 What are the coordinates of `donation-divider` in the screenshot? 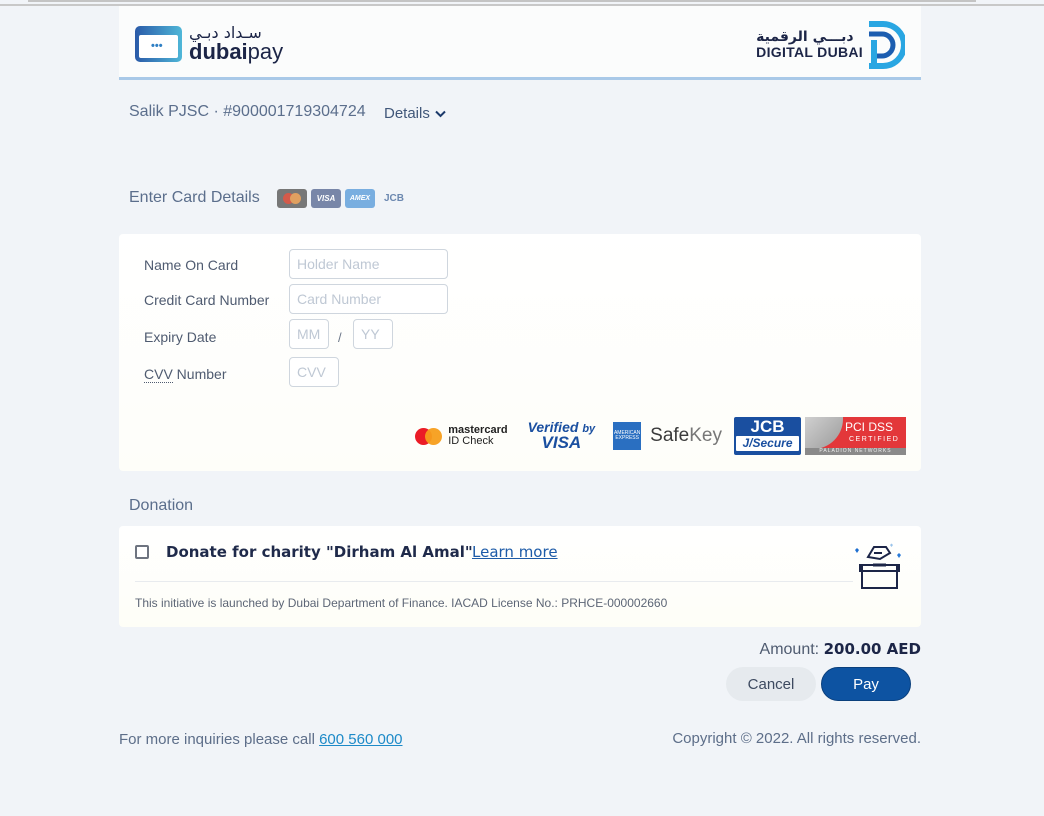 It's located at (494, 581).